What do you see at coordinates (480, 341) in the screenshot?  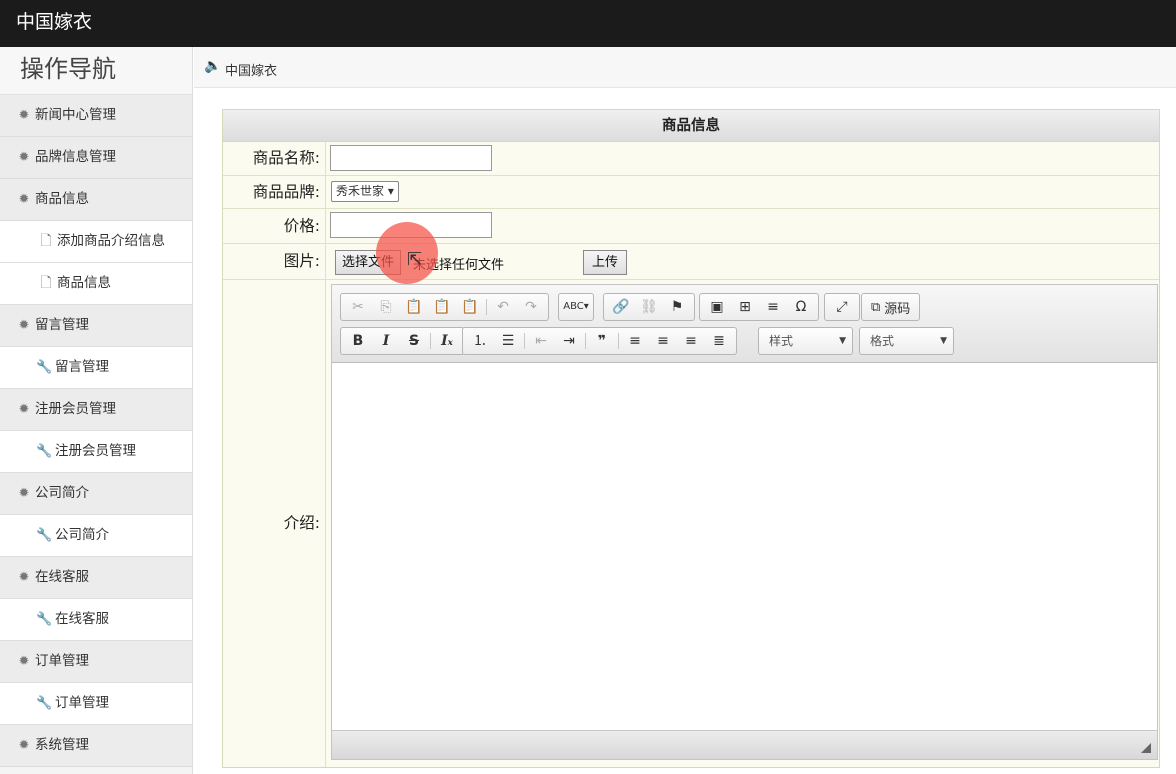 I see `numbered-list-icon: ⒈` at bounding box center [480, 341].